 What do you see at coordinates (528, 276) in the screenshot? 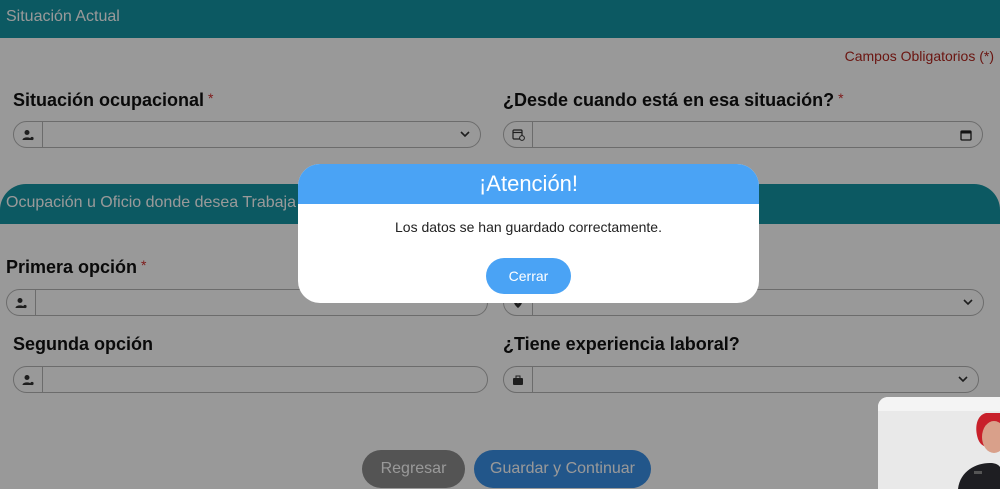
I see `close-button: Cerrar` at bounding box center [528, 276].